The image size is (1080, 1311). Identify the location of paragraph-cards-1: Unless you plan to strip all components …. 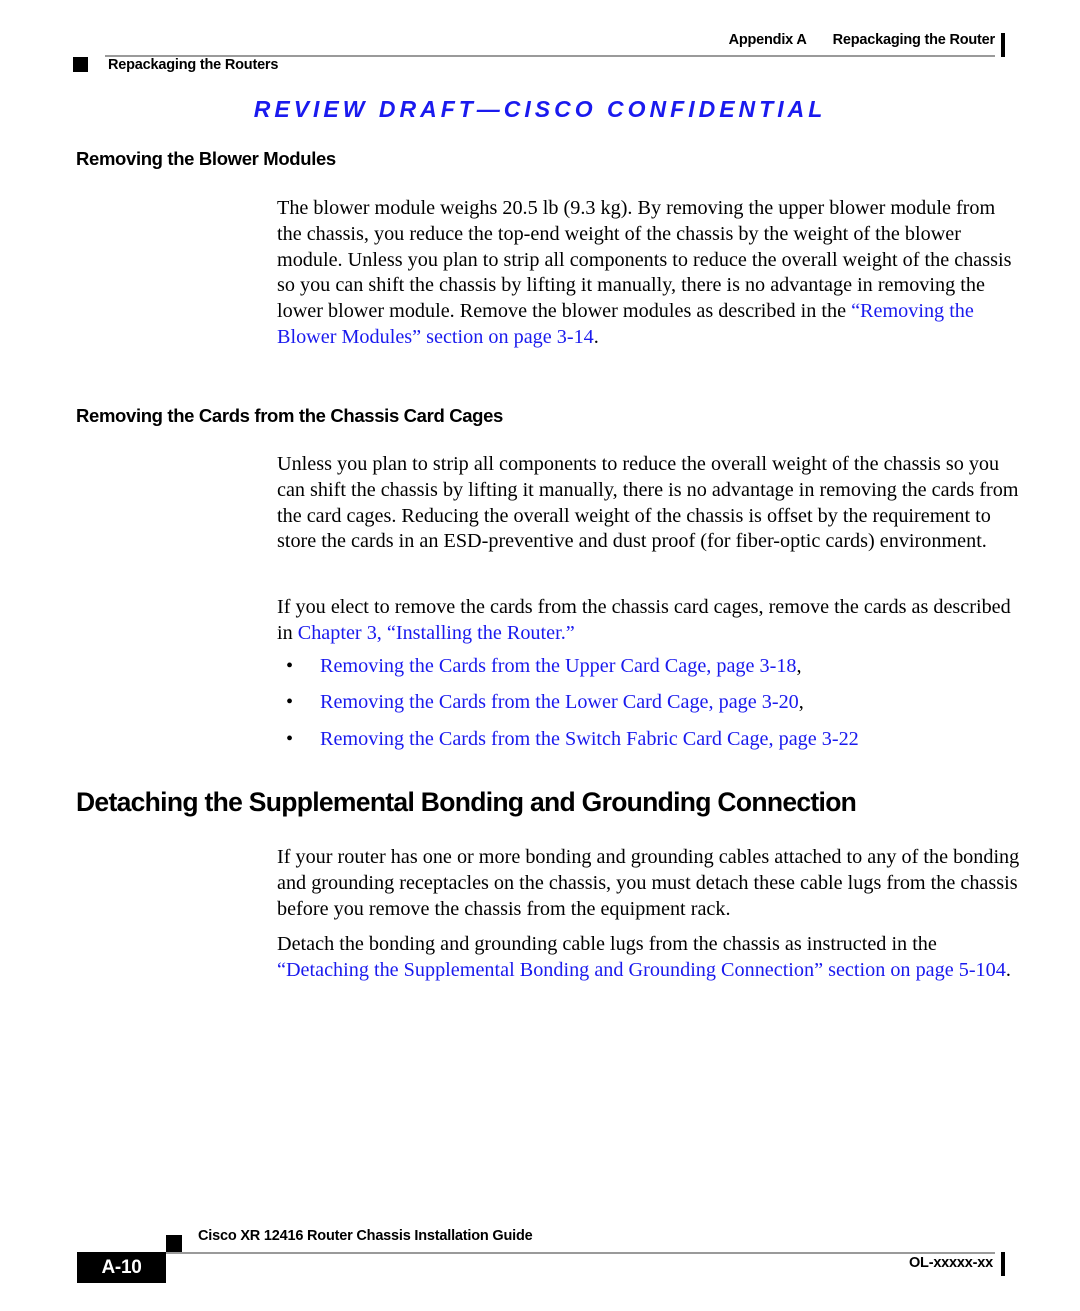
(648, 503).